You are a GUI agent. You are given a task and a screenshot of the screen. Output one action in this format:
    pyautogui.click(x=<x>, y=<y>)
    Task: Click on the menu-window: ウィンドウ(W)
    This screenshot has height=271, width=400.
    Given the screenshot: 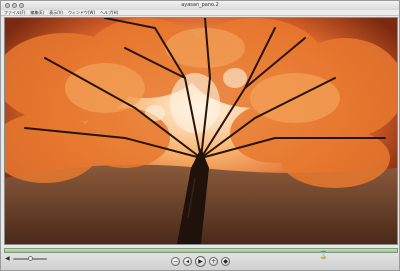 What is the action you would take?
    pyautogui.click(x=81, y=13)
    